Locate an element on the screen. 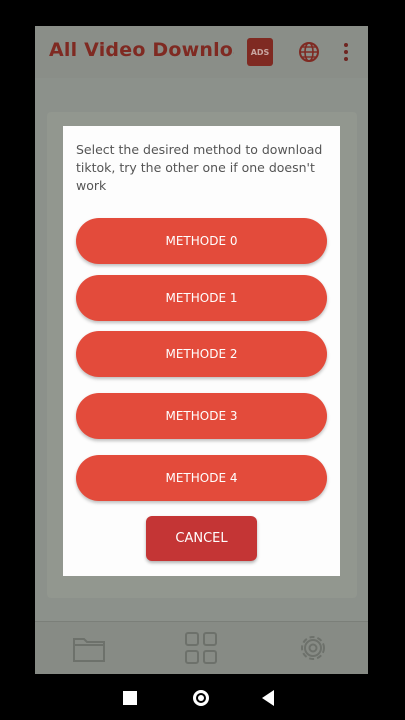 The width and height of the screenshot is (405, 720). globe-icon is located at coordinates (309, 52).